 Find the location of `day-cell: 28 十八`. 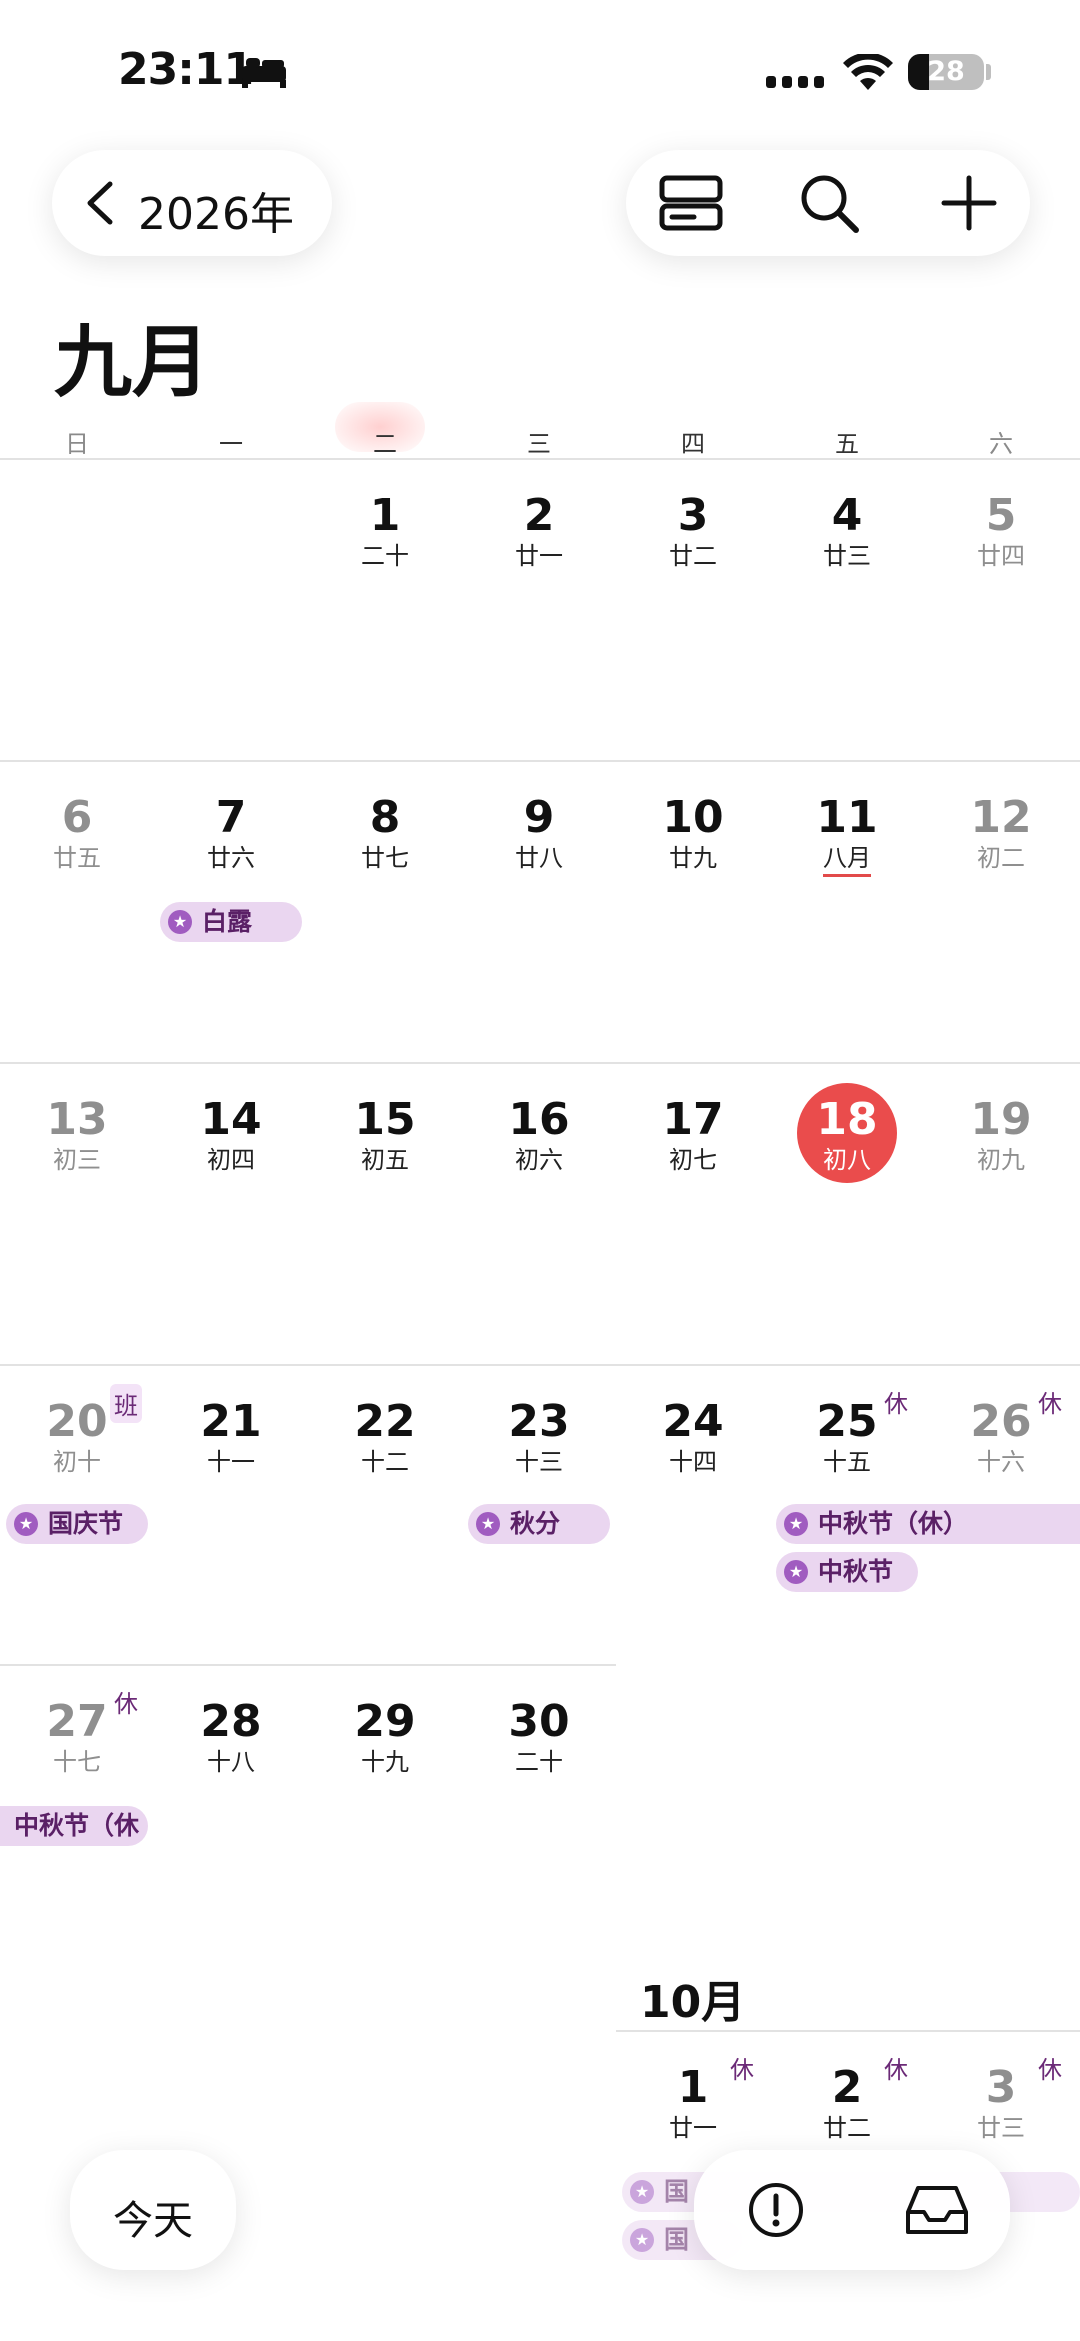

day-cell: 28 十八 is located at coordinates (231, 1737).